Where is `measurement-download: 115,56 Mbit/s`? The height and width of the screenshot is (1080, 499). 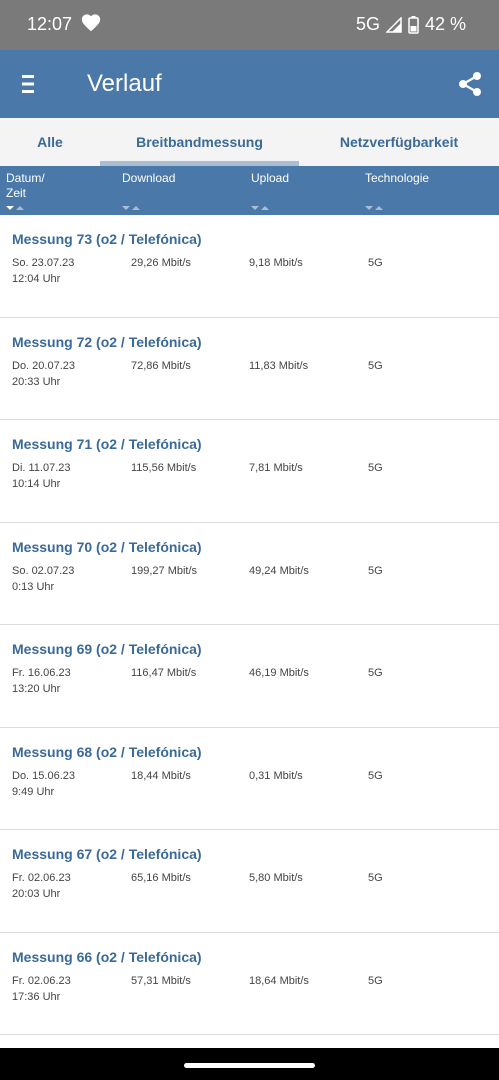
measurement-download: 115,56 Mbit/s is located at coordinates (164, 468).